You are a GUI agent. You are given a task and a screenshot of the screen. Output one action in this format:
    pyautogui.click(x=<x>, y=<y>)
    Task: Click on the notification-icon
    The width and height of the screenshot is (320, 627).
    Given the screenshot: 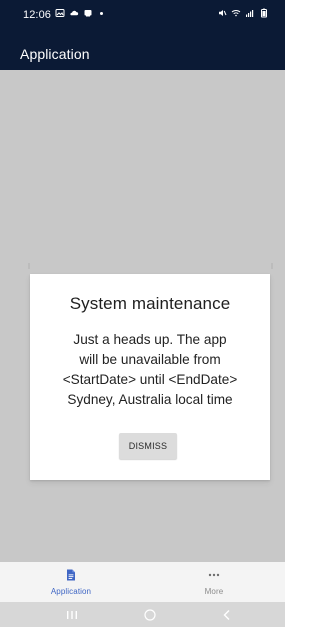 What is the action you would take?
    pyautogui.click(x=88, y=13)
    